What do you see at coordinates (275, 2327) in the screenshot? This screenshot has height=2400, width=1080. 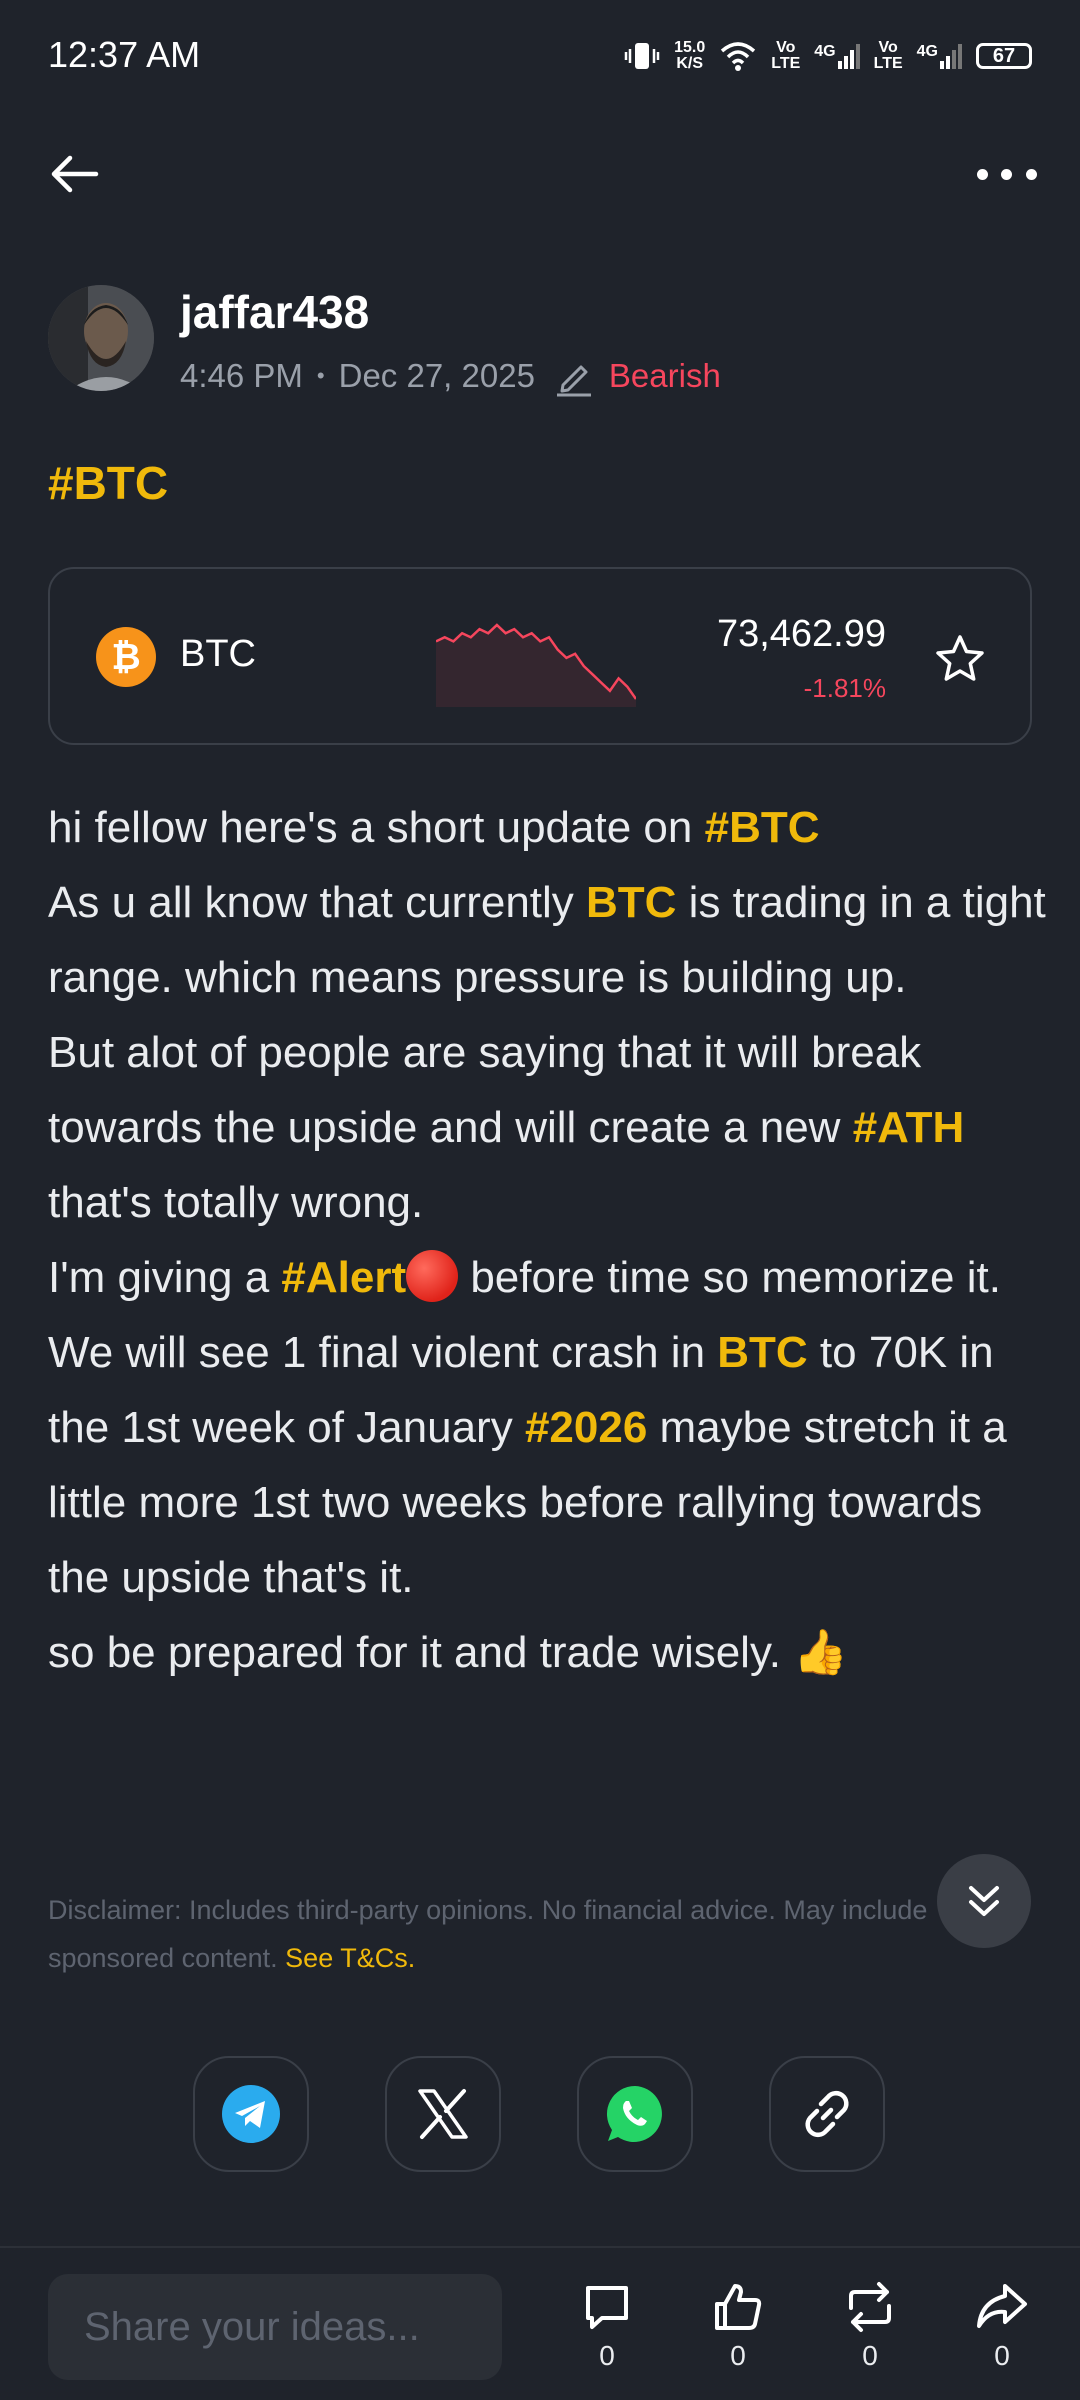 I see `share-ideas-input` at bounding box center [275, 2327].